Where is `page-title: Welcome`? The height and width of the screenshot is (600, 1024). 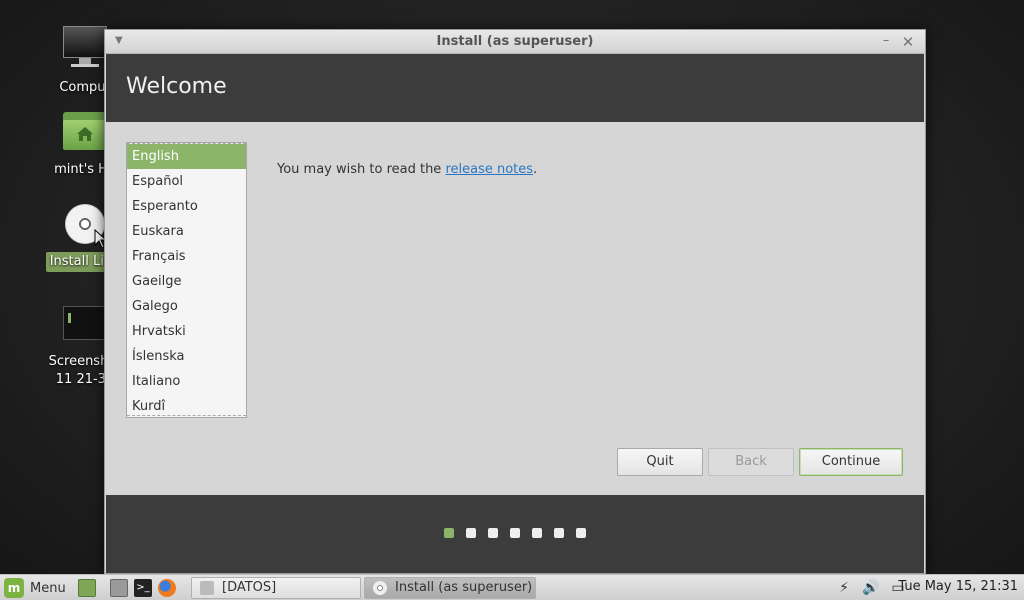 page-title: Welcome is located at coordinates (176, 86).